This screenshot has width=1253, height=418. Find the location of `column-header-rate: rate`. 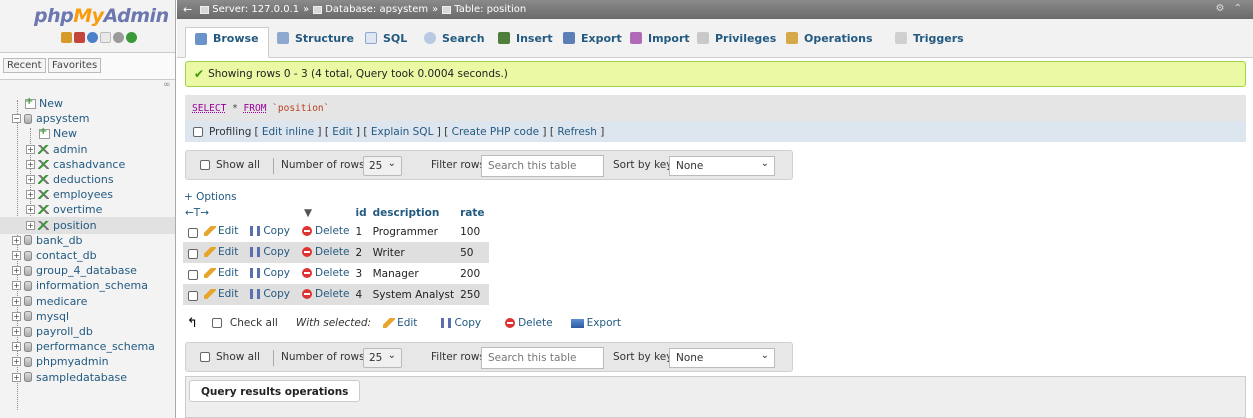

column-header-rate: rate is located at coordinates (473, 212).